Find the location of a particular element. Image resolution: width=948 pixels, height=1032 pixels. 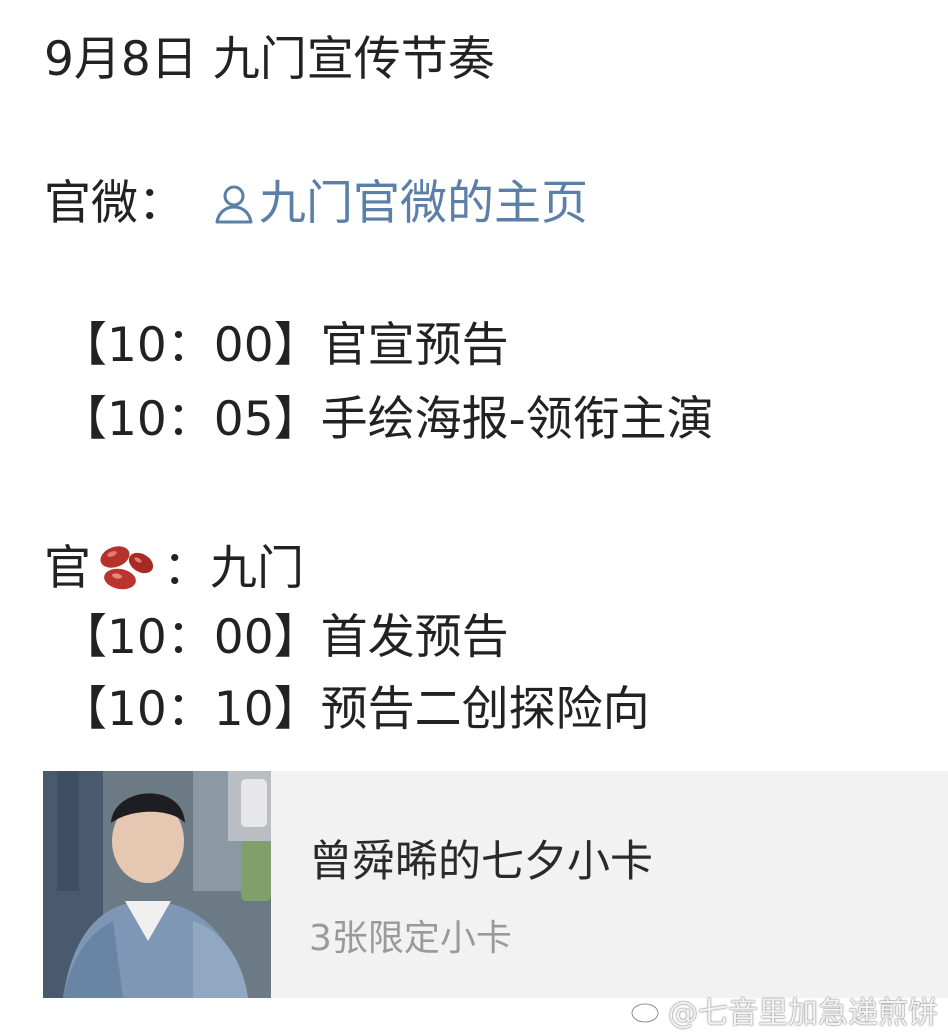

bean-label-suffix: ：九门 is located at coordinates (233, 568).